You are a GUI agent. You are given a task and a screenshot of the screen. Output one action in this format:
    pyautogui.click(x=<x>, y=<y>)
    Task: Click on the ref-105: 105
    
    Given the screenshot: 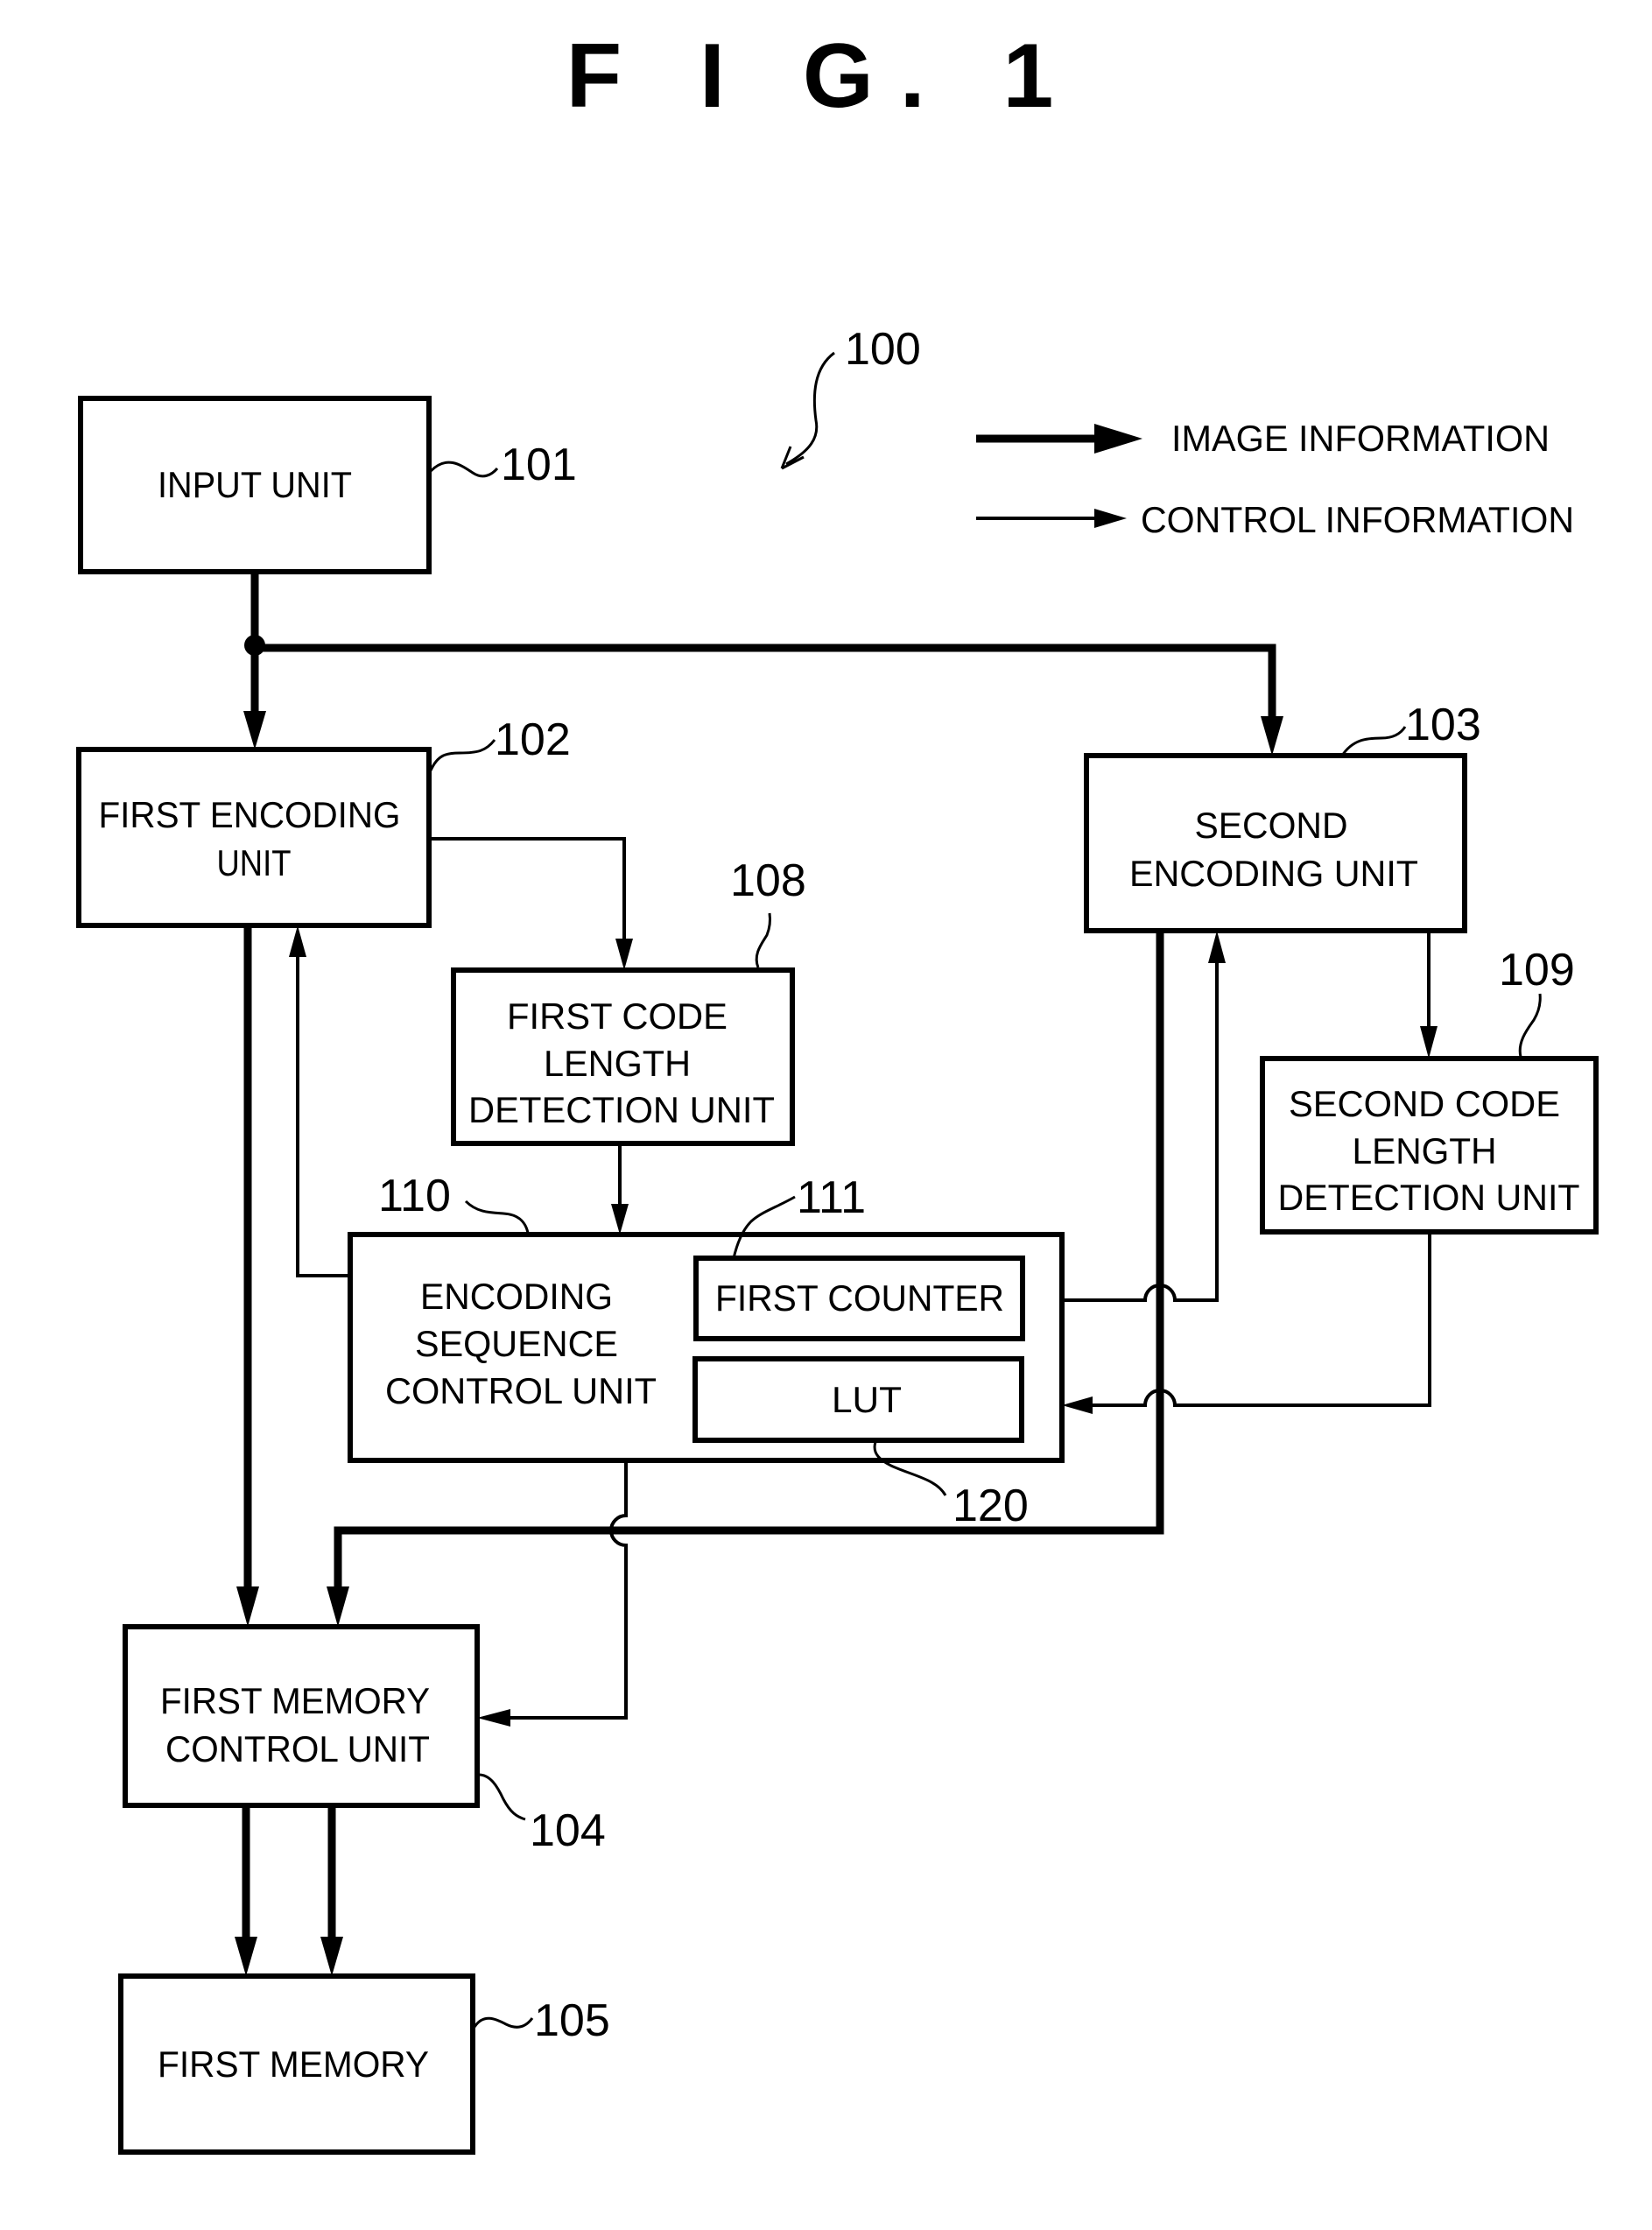 What is the action you would take?
    pyautogui.click(x=572, y=2020)
    